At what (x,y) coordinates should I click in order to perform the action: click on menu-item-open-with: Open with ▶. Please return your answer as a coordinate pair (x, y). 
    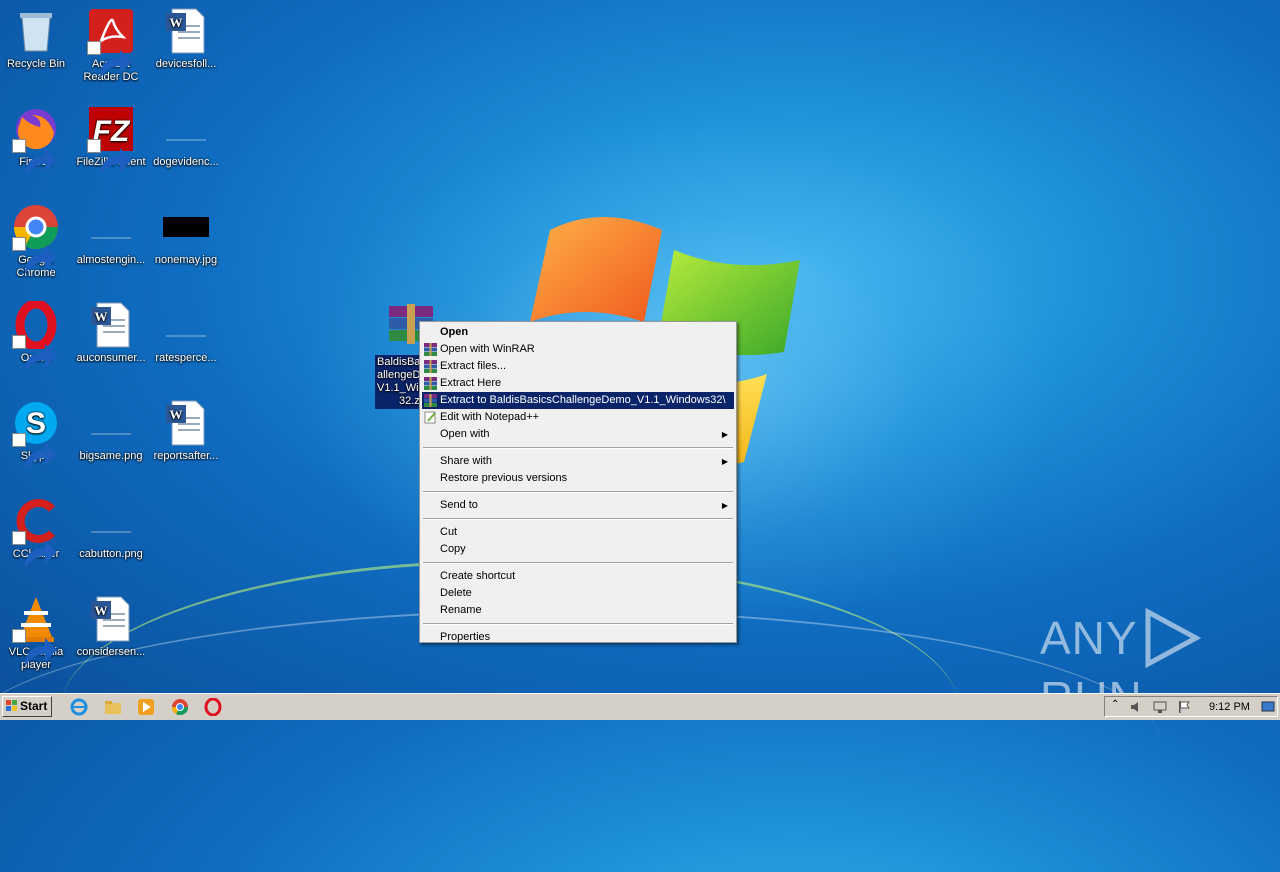
    Looking at the image, I should click on (578, 434).